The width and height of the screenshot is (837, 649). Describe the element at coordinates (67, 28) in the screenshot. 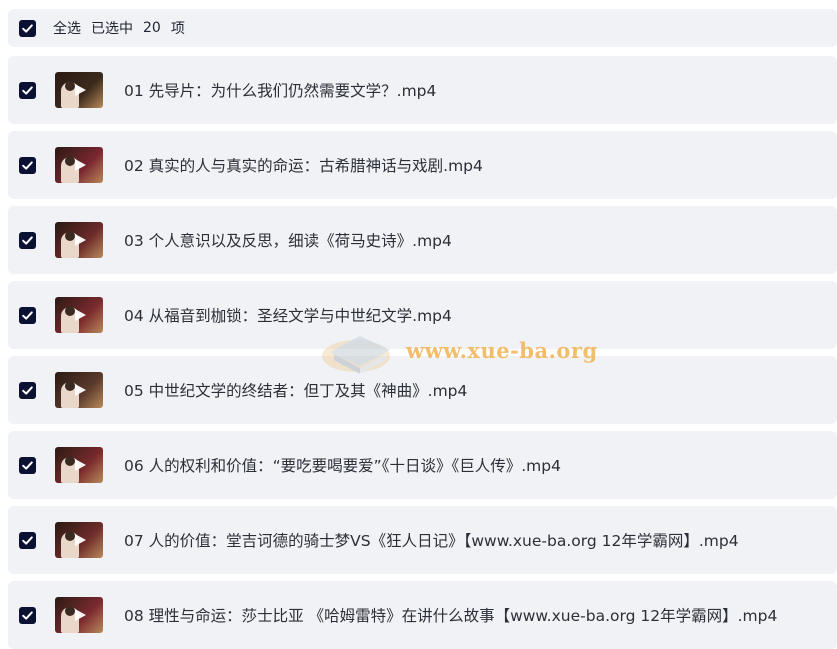

I see `select-all-label: 全选` at that location.